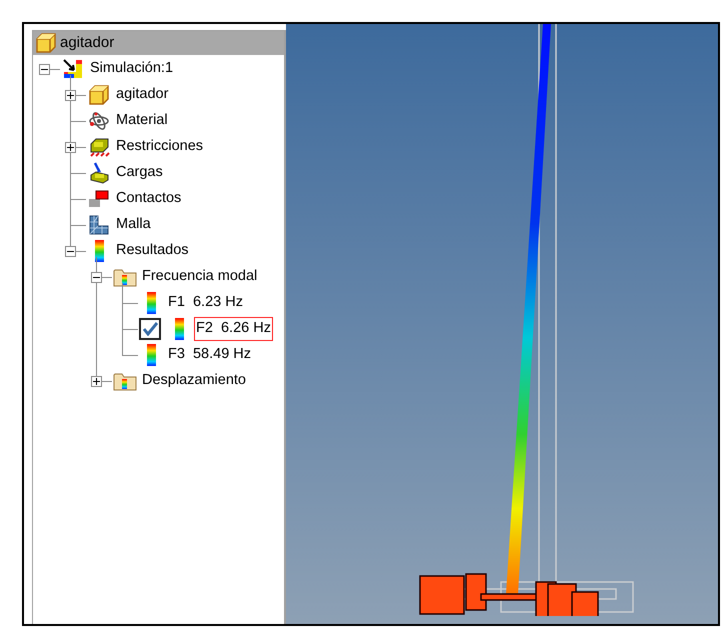  Describe the element at coordinates (152, 251) in the screenshot. I see `tree-item: Resultados` at that location.